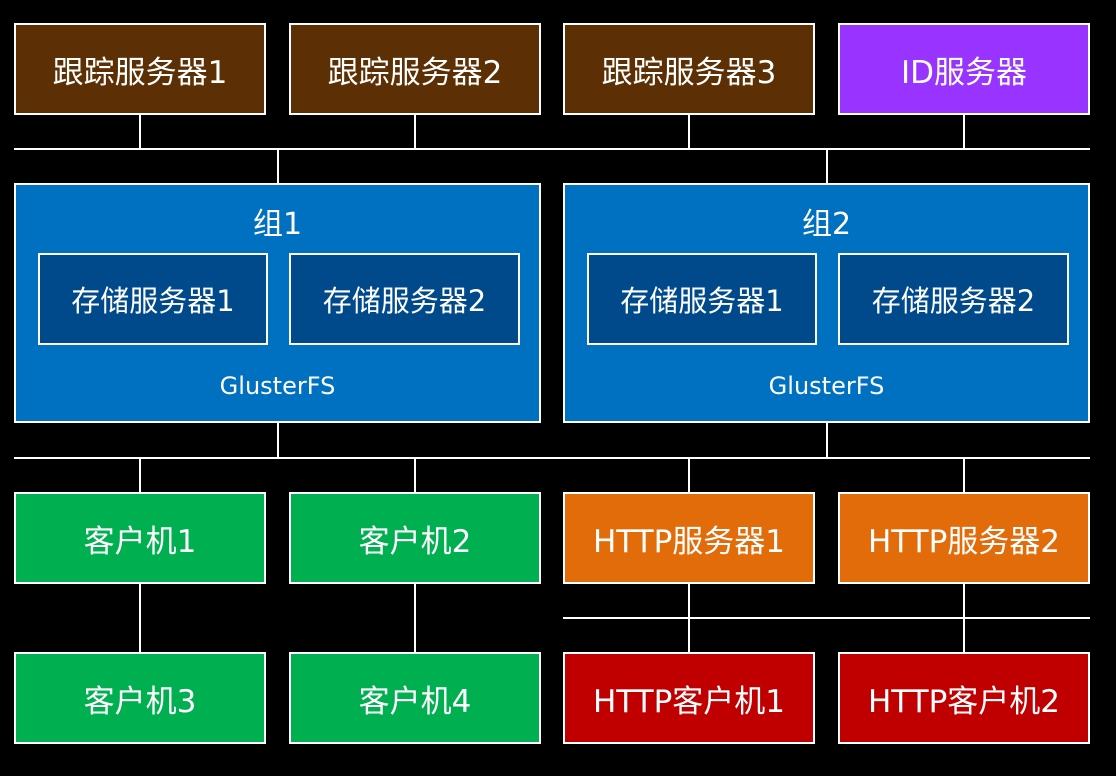 The image size is (1116, 776). Describe the element at coordinates (552, 458) in the screenshot. I see `client-bus-line` at that location.